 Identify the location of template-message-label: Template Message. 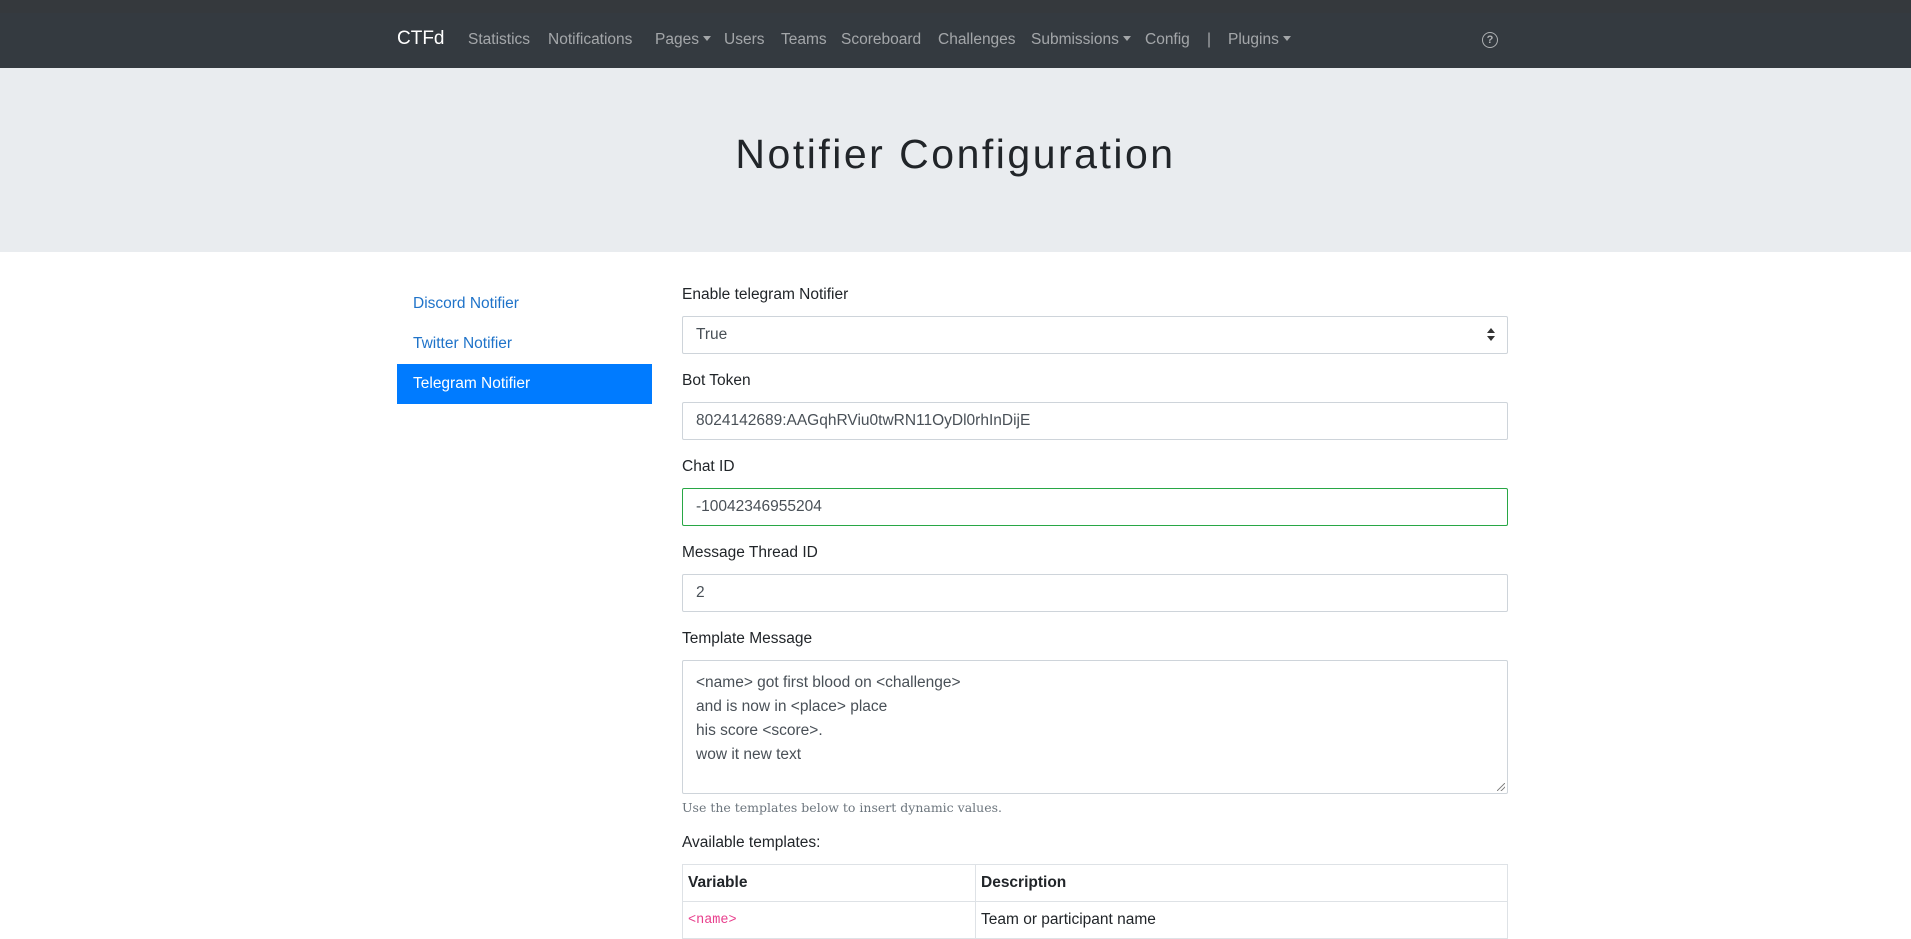
(747, 638).